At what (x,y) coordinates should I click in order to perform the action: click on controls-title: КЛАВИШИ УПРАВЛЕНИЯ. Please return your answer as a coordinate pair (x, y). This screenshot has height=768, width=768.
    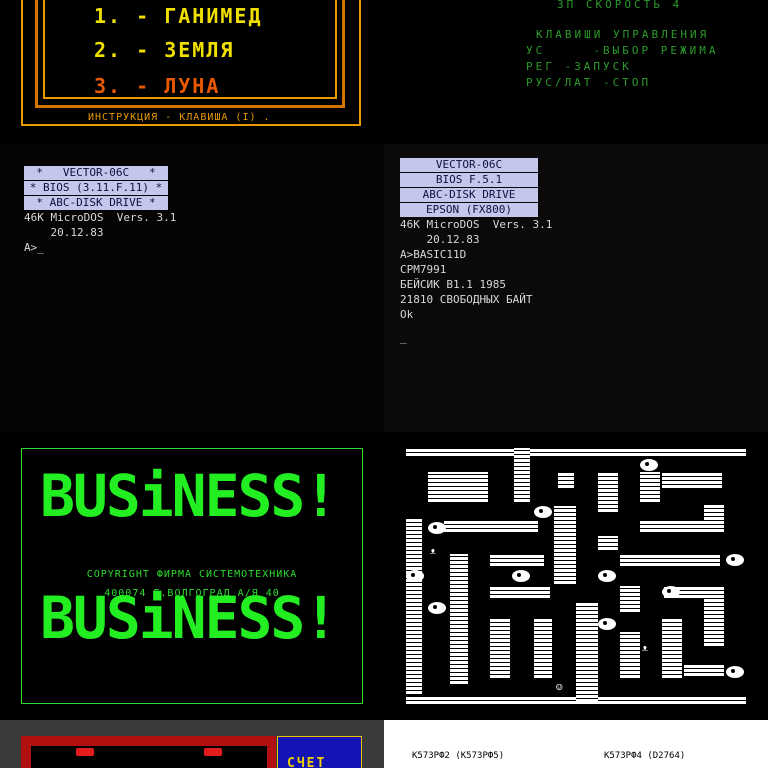
    Looking at the image, I should click on (623, 34).